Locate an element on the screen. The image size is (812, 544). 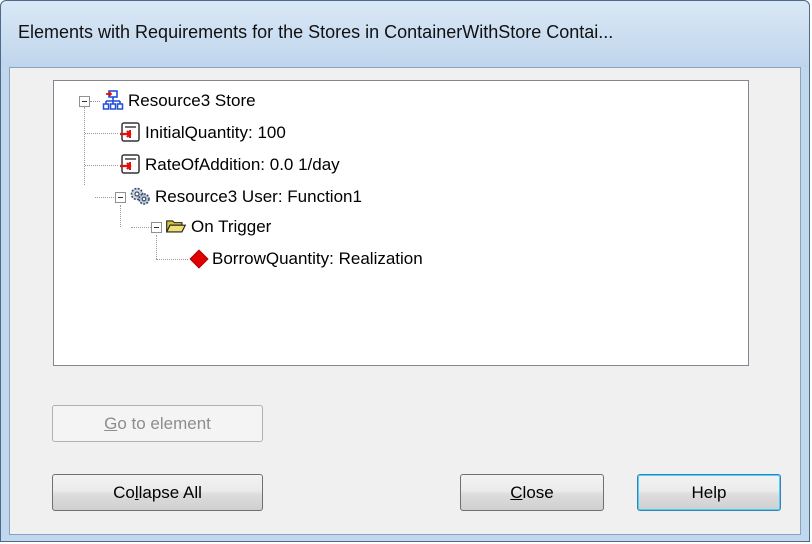
close-button: Close is located at coordinates (532, 492).